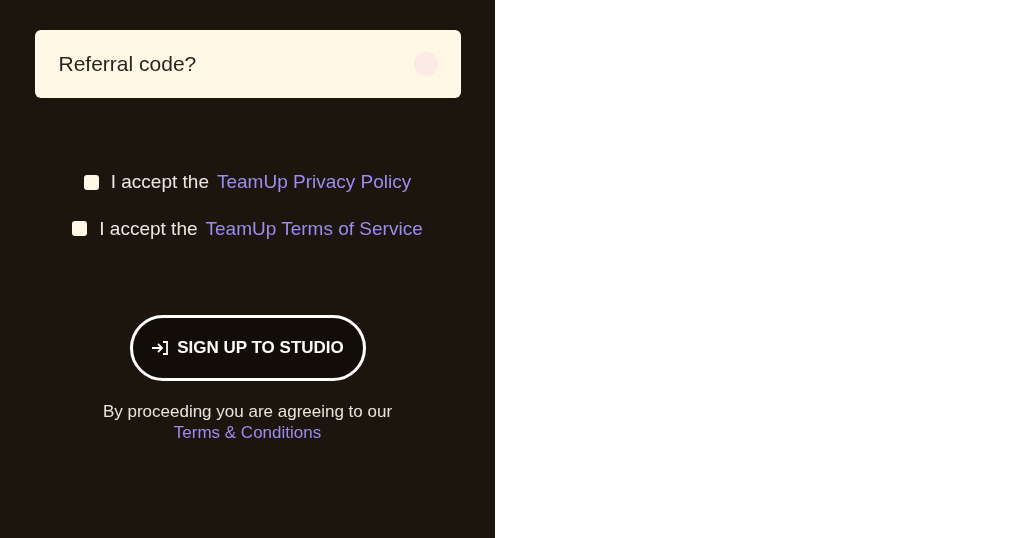  What do you see at coordinates (247, 348) in the screenshot?
I see `sign-up-button: SIGN UP TO STUDIO` at bounding box center [247, 348].